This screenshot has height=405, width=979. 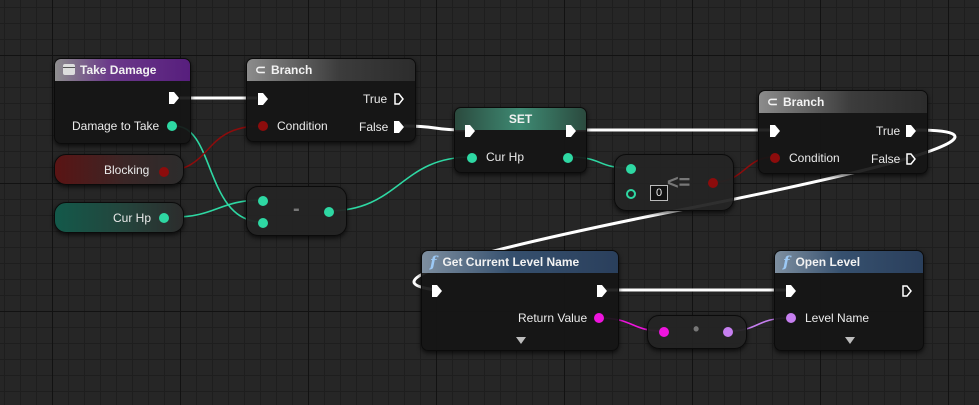 What do you see at coordinates (599, 318) in the screenshot?
I see `string-out-pin` at bounding box center [599, 318].